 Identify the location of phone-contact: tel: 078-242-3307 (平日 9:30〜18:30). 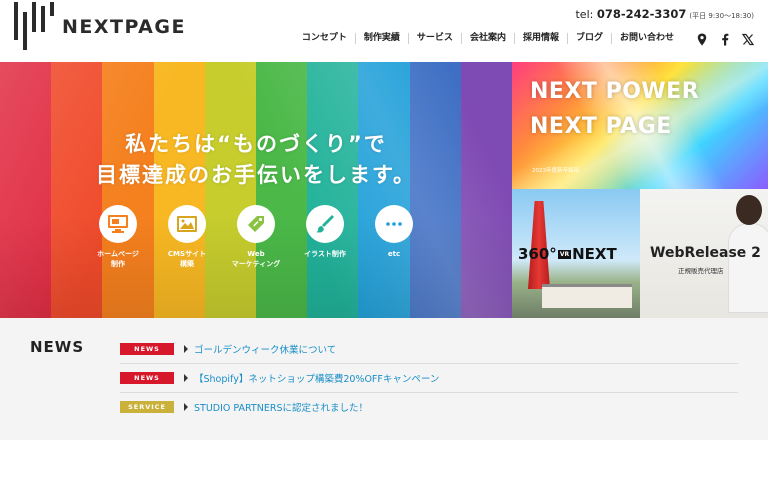
(664, 14).